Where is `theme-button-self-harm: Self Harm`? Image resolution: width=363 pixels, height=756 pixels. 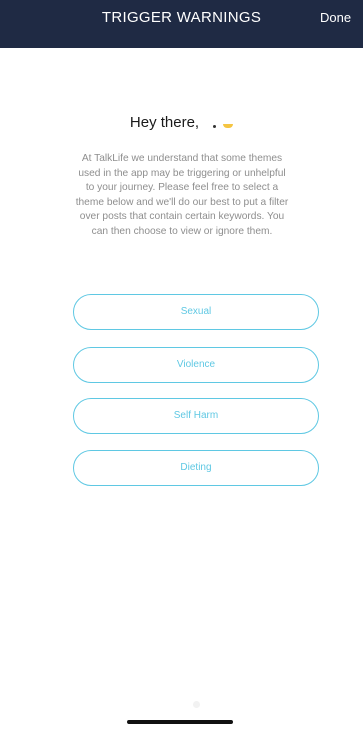
theme-button-self-harm: Self Harm is located at coordinates (196, 416).